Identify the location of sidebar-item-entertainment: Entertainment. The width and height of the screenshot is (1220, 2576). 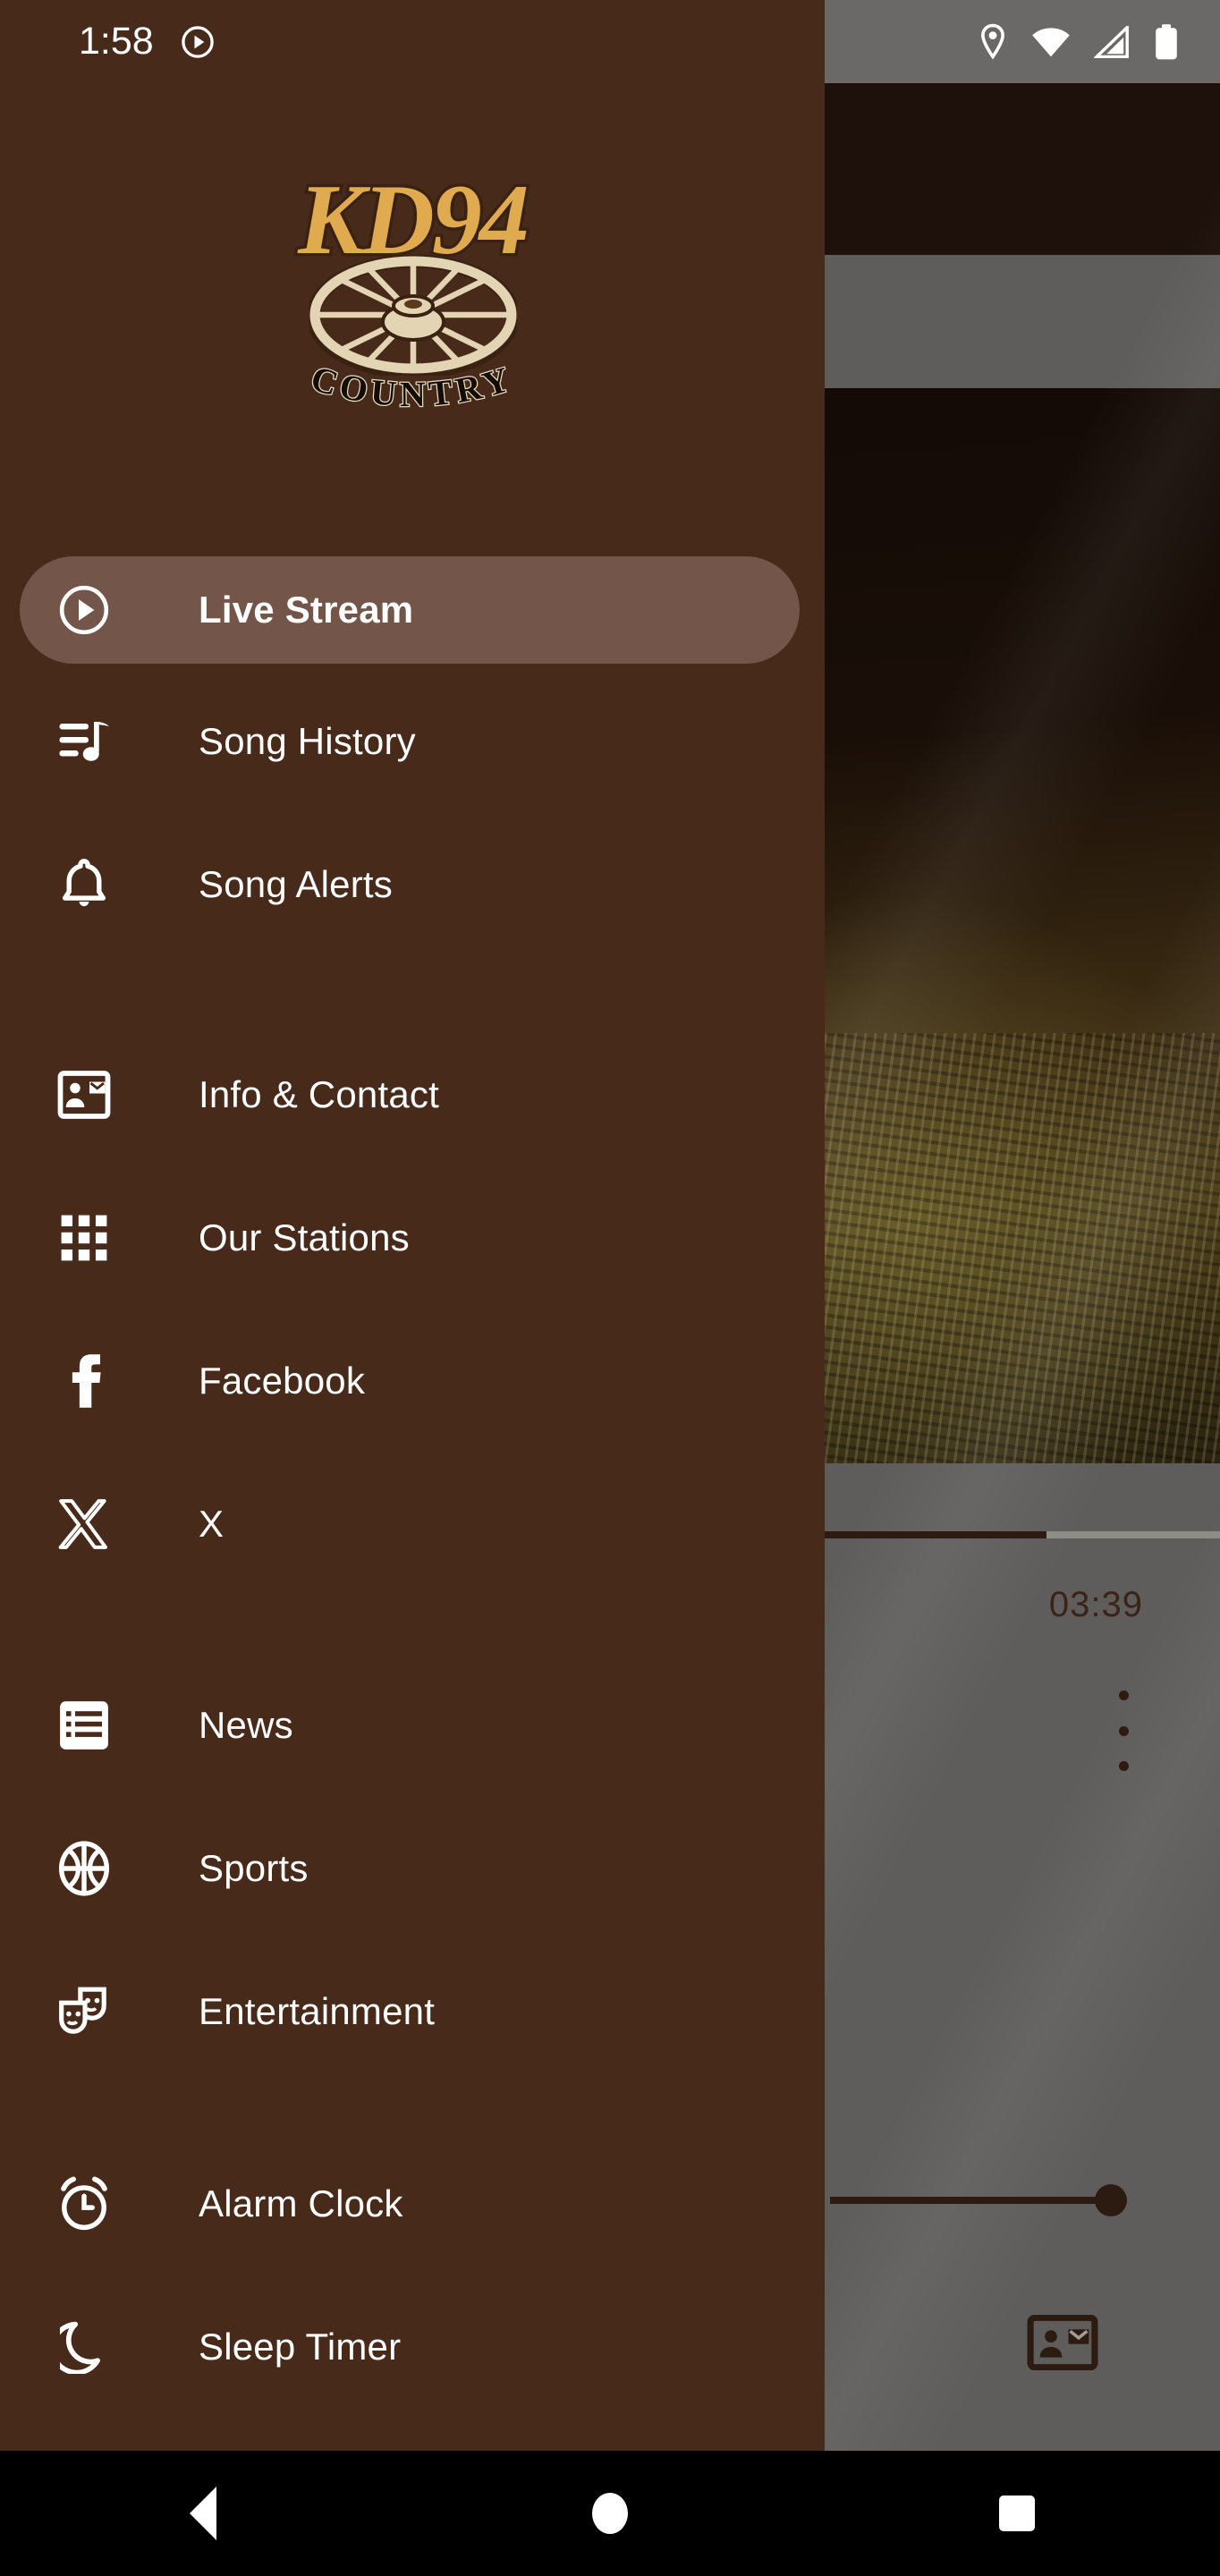
(413, 2011).